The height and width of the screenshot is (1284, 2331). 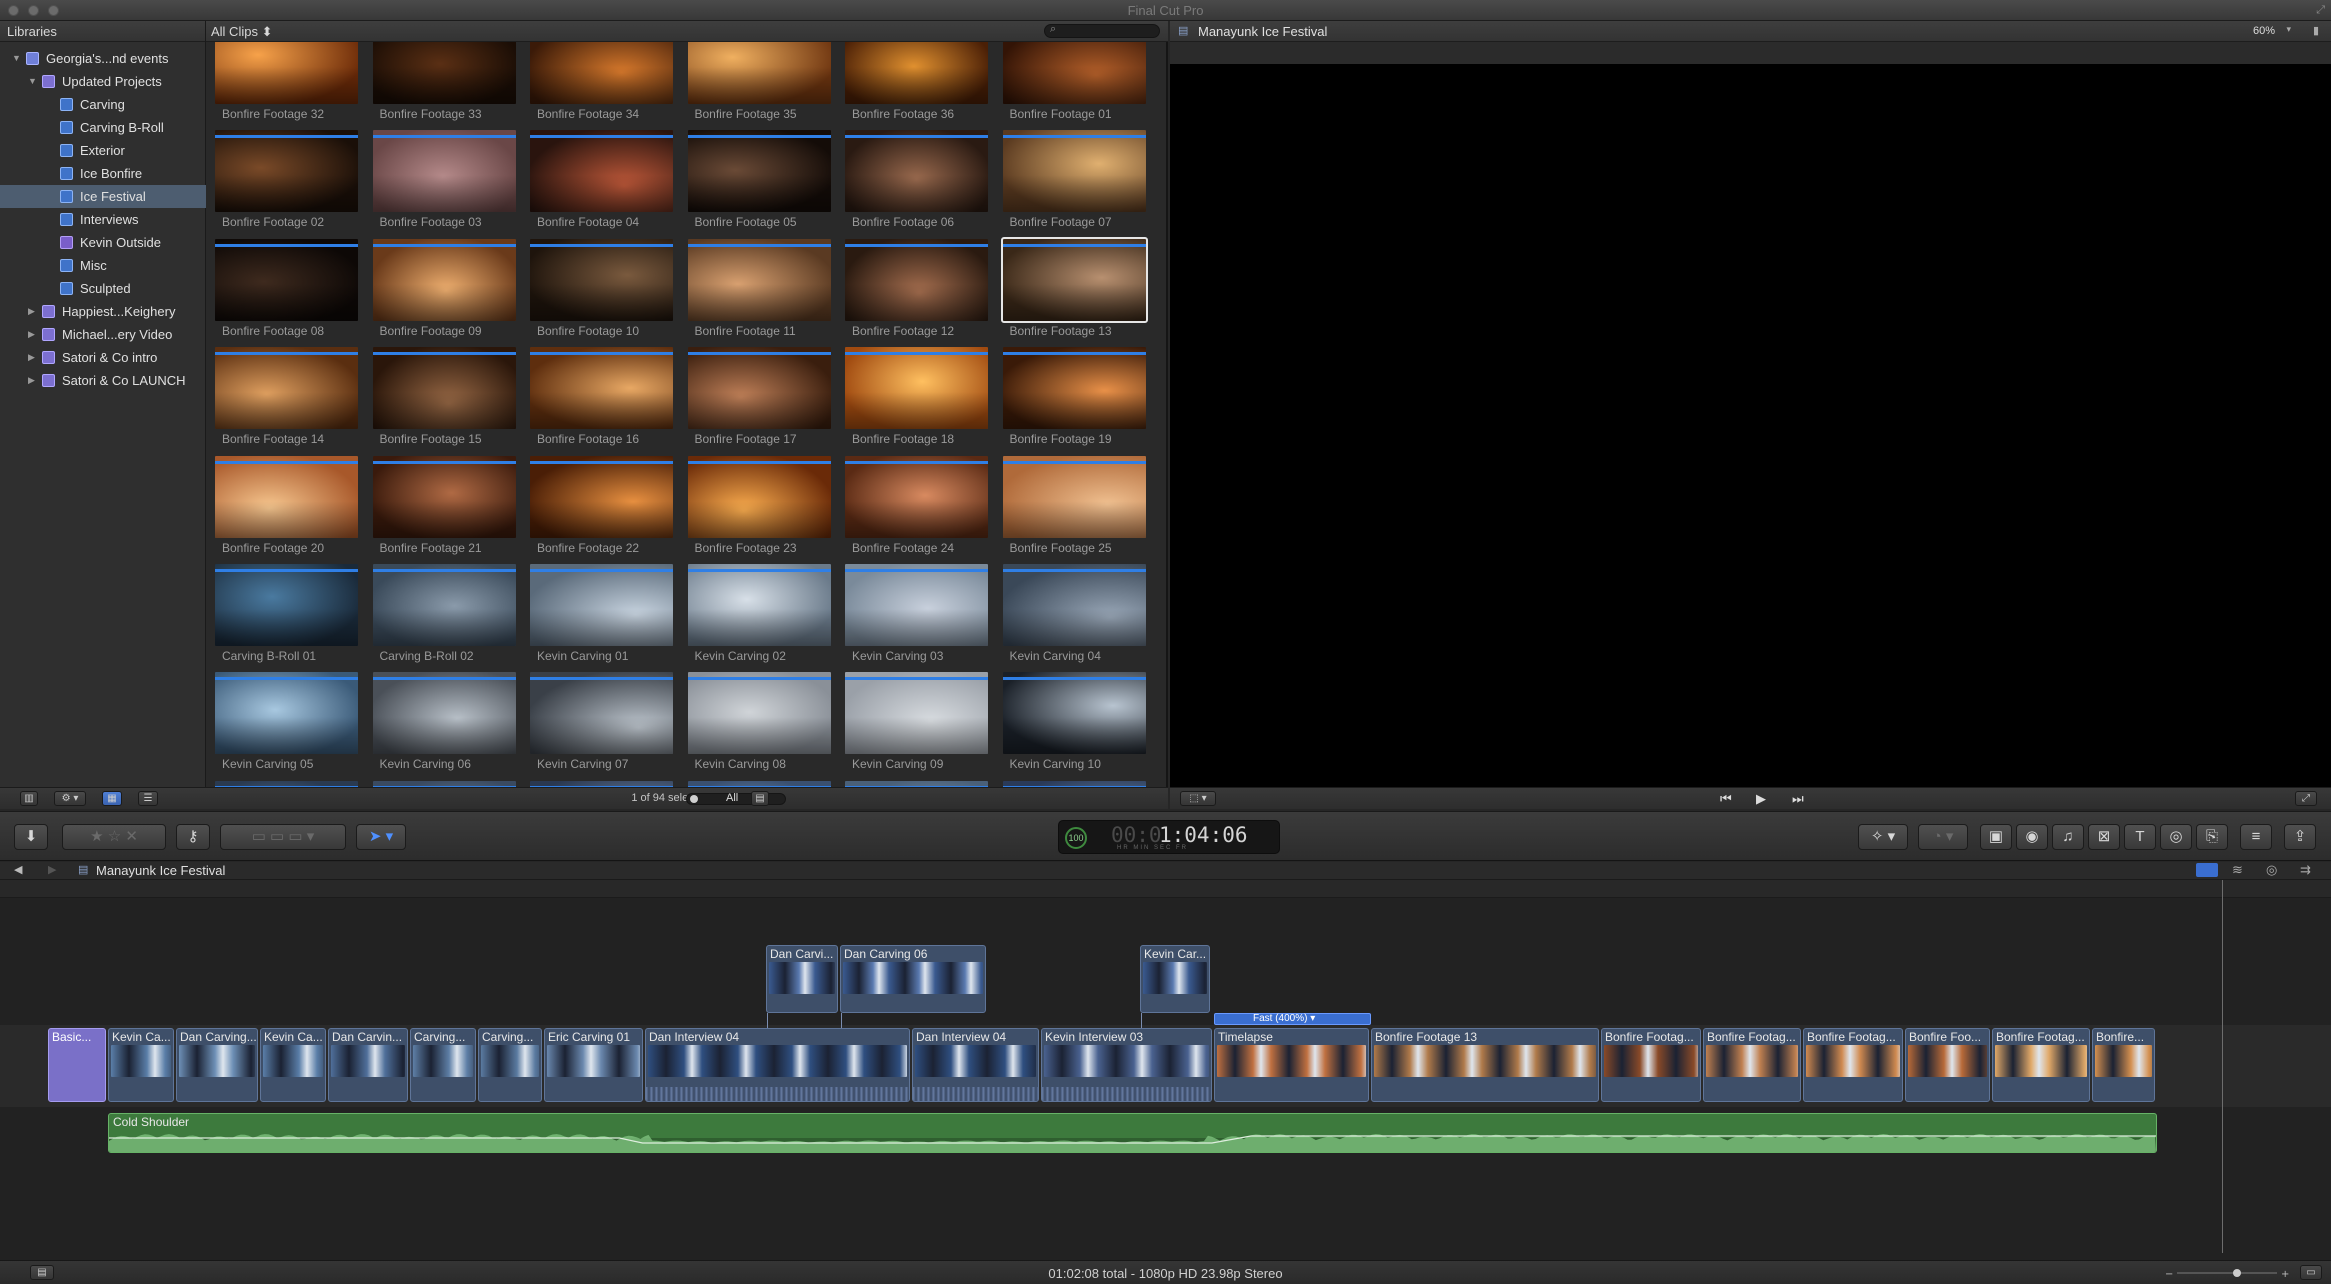 What do you see at coordinates (2320, 10) in the screenshot?
I see `fullscreen-icon: ⤢` at bounding box center [2320, 10].